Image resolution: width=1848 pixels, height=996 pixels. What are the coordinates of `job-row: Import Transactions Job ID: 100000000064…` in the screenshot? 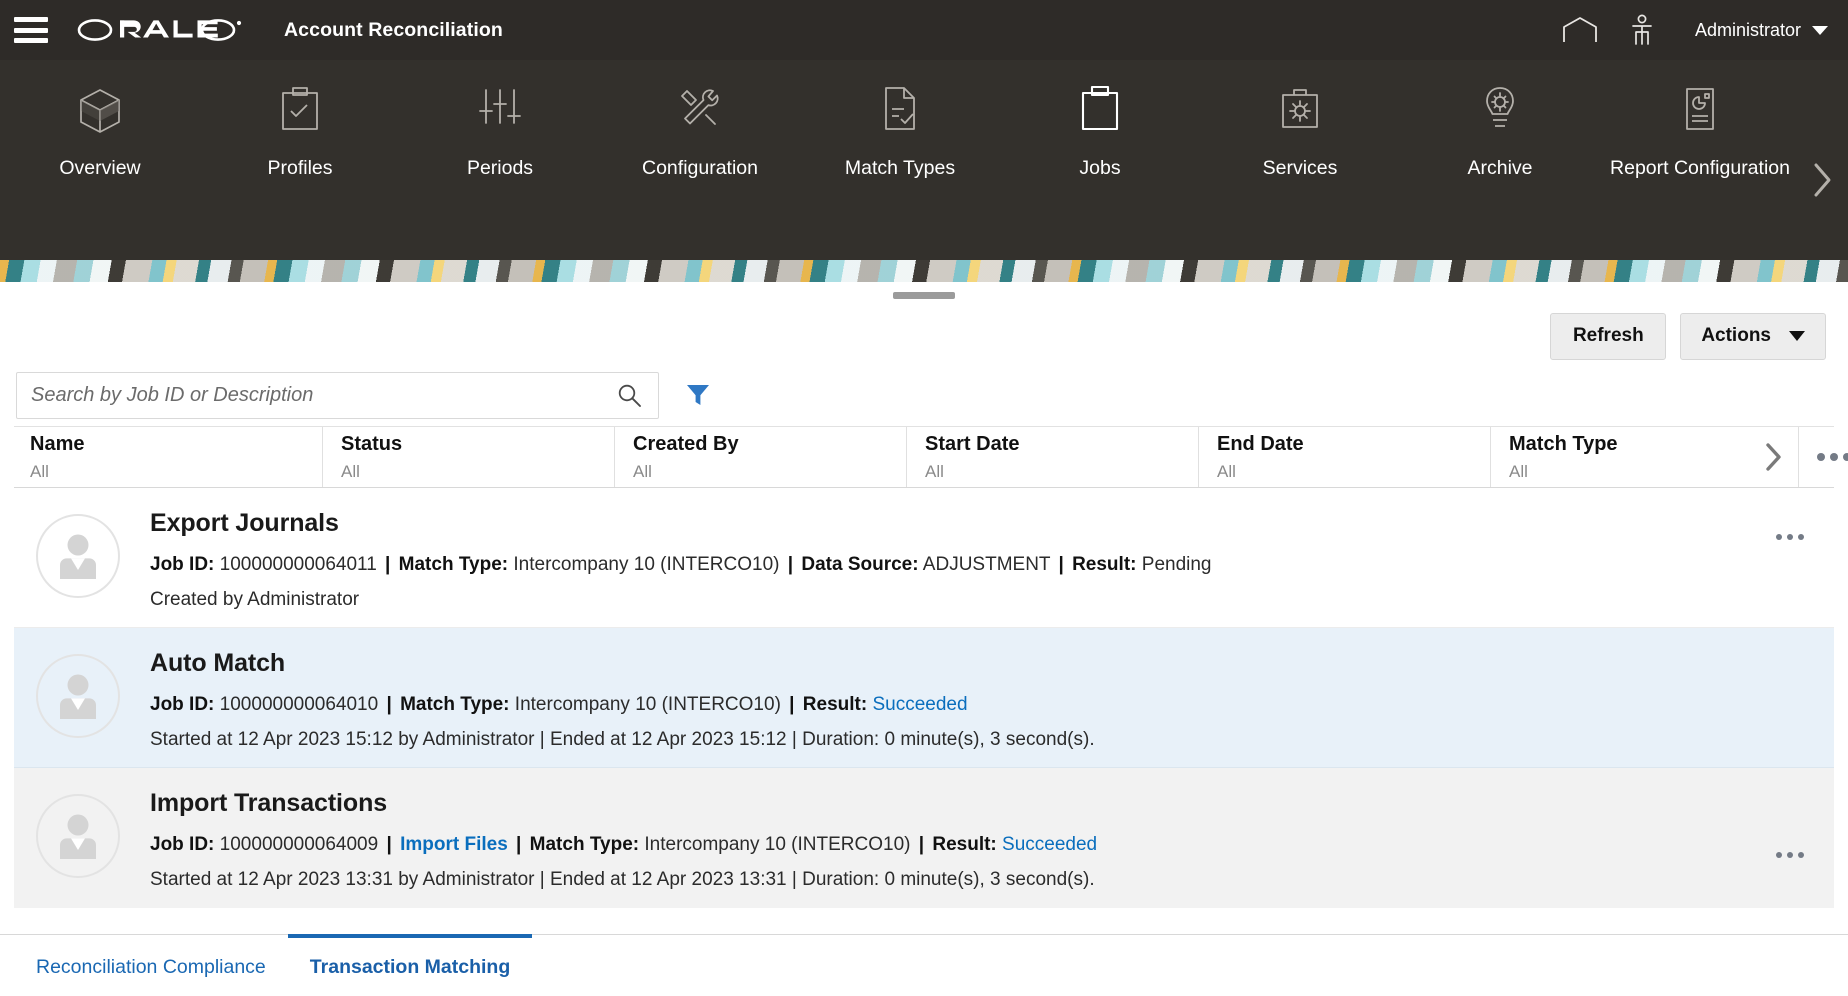 It's located at (924, 838).